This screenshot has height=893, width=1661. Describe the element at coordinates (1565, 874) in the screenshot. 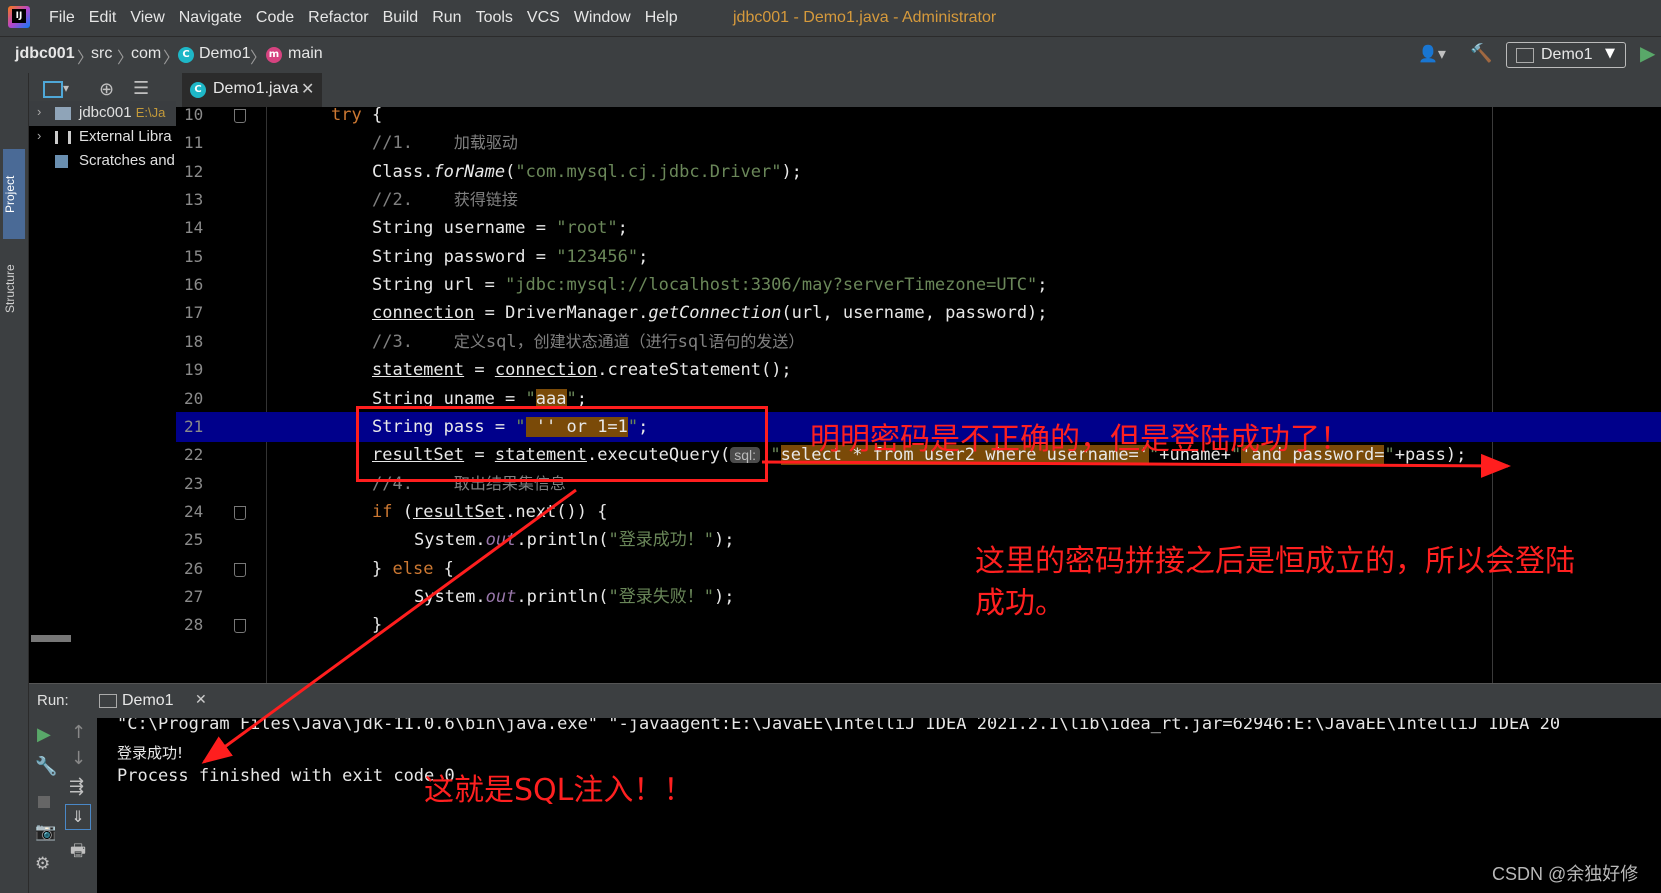

I see `watermark: CSDN @余独好修` at that location.